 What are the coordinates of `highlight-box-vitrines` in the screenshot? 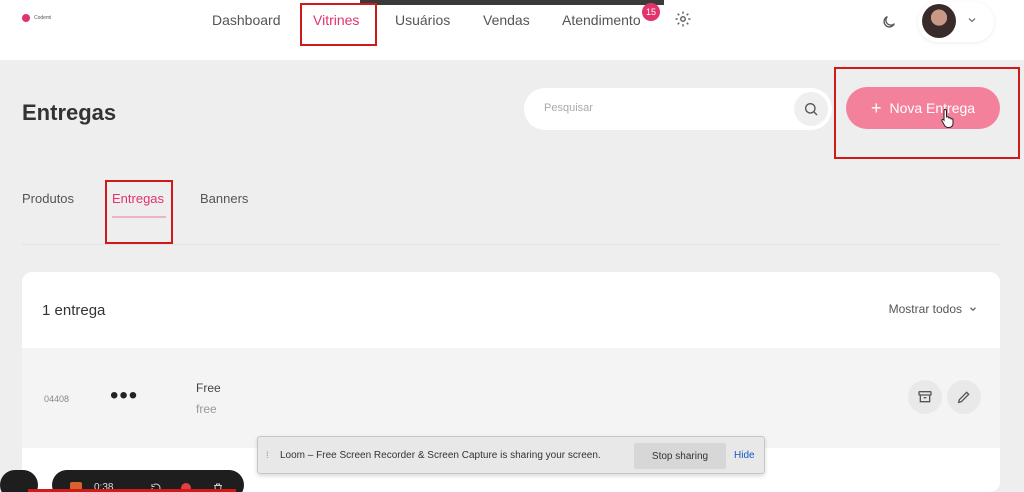 It's located at (338, 24).